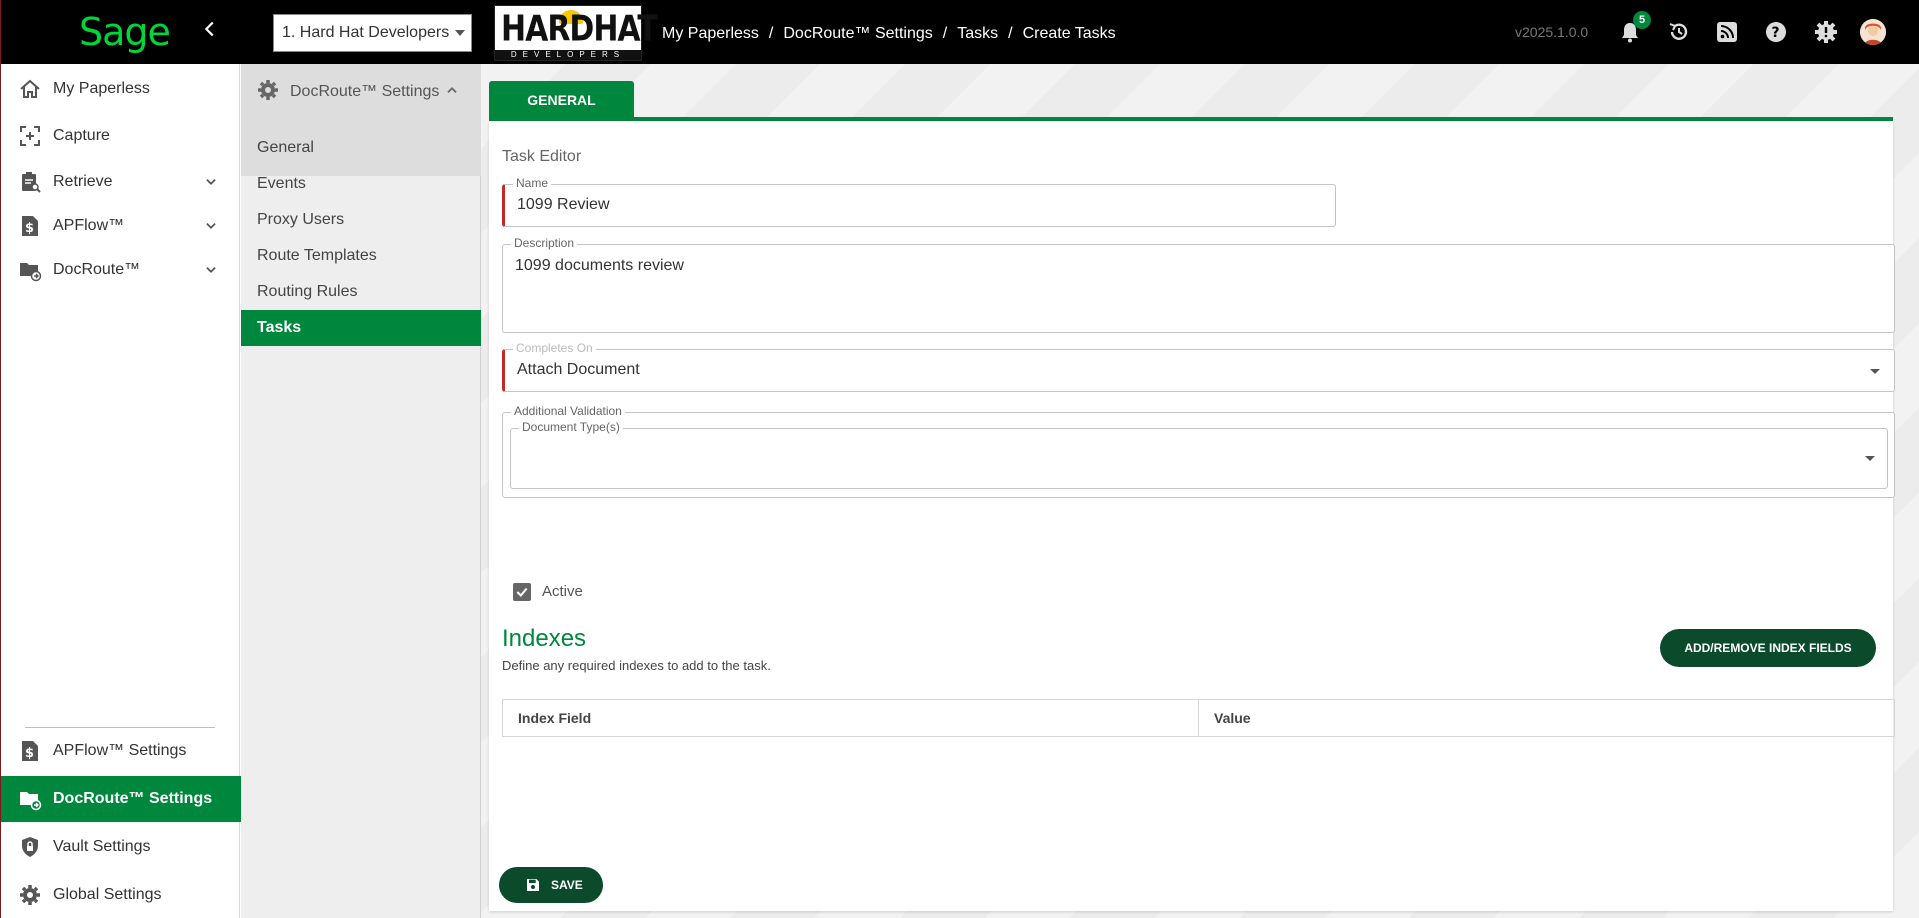 Image resolution: width=1919 pixels, height=918 pixels. I want to click on name-field-label: Name, so click(532, 183).